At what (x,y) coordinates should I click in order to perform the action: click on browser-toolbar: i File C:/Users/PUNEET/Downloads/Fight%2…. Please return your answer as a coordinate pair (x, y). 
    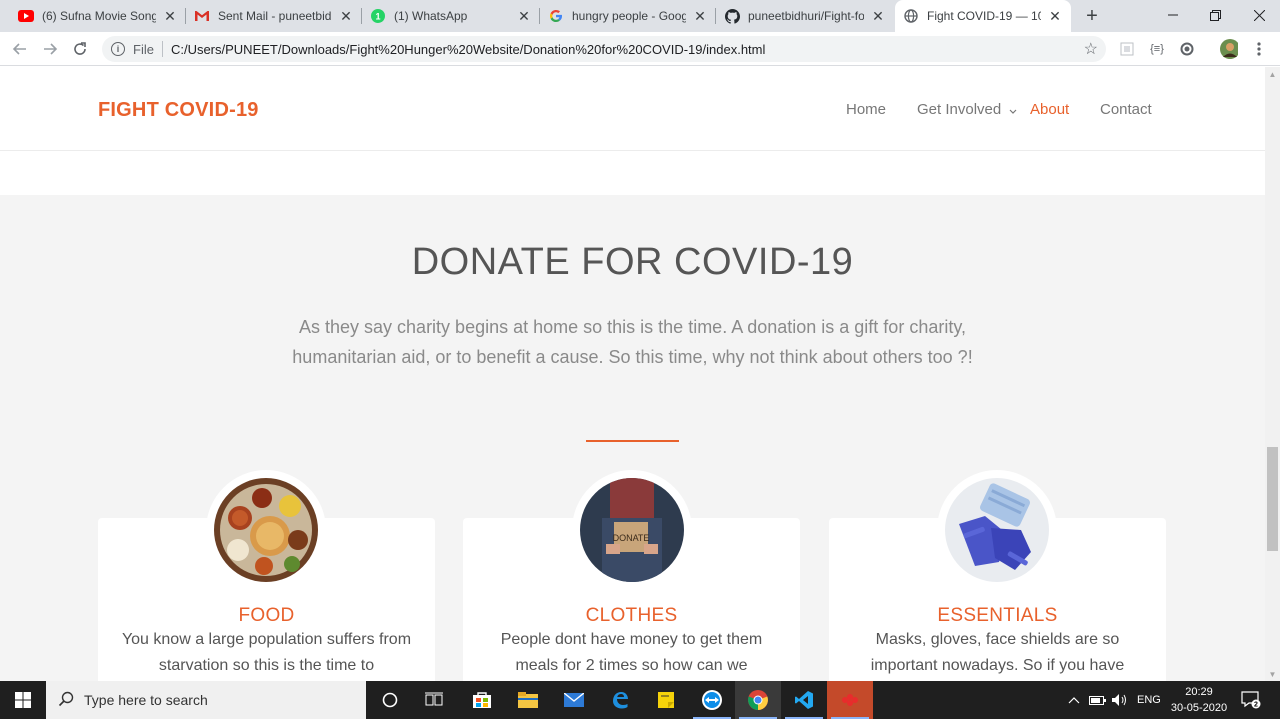
    Looking at the image, I should click on (640, 49).